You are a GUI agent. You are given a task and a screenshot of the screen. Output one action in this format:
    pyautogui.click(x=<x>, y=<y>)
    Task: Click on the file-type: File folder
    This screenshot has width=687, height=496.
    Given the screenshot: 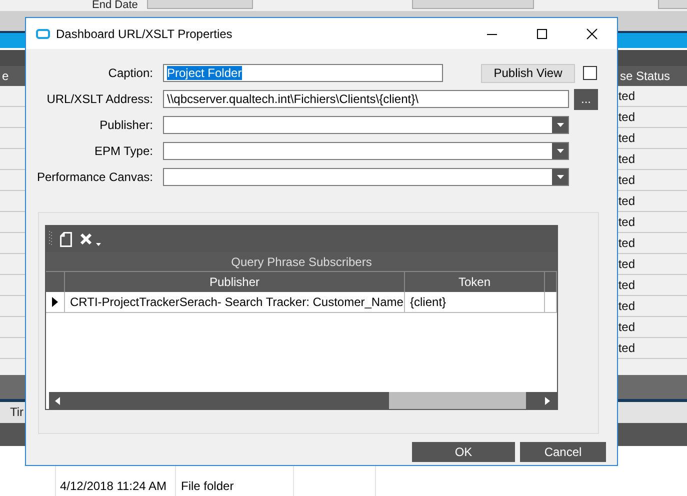 What is the action you would take?
    pyautogui.click(x=207, y=486)
    